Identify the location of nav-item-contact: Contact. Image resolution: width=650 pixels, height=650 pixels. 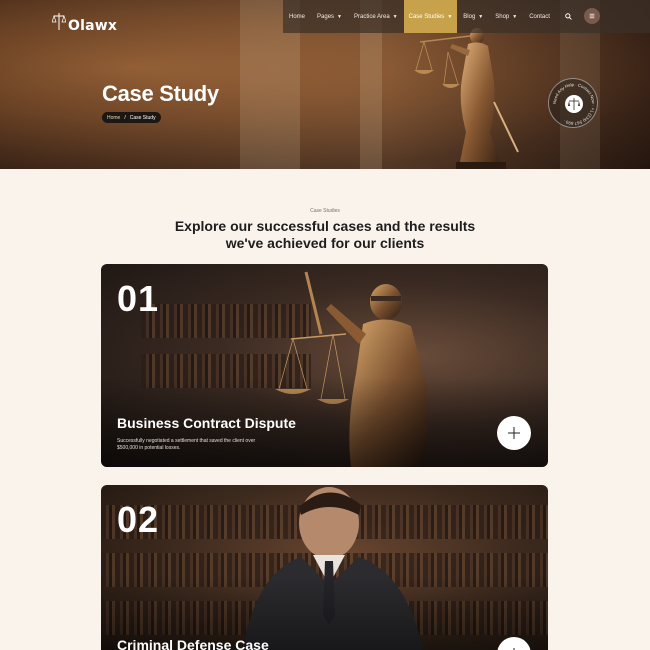
(539, 16).